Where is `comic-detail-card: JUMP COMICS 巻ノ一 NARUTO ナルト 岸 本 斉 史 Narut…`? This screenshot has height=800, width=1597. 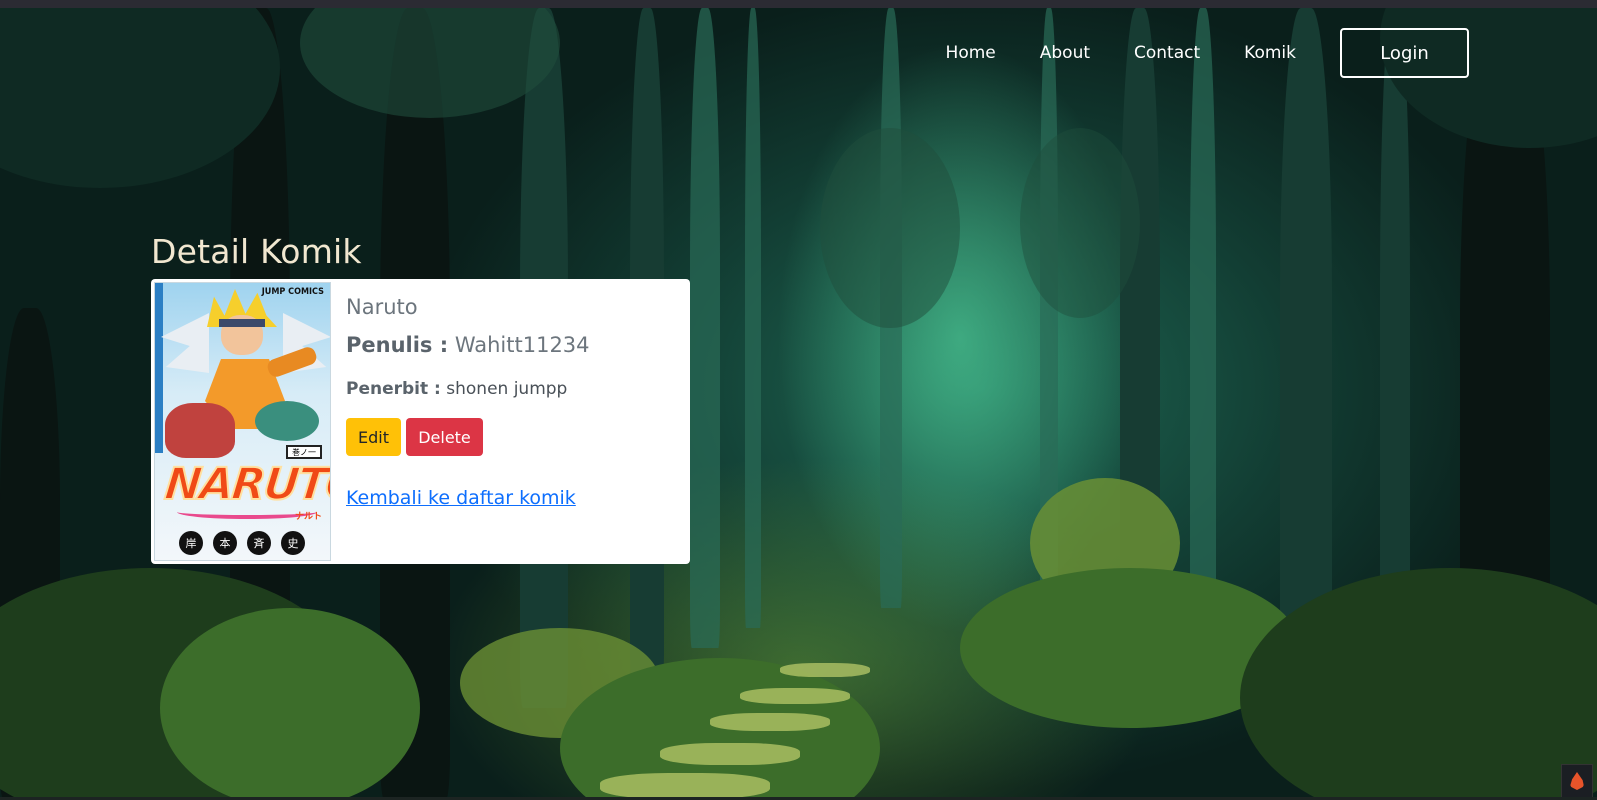
comic-detail-card: JUMP COMICS 巻ノ一 NARUTO ナルト 岸 本 斉 史 Narut… is located at coordinates (420, 421).